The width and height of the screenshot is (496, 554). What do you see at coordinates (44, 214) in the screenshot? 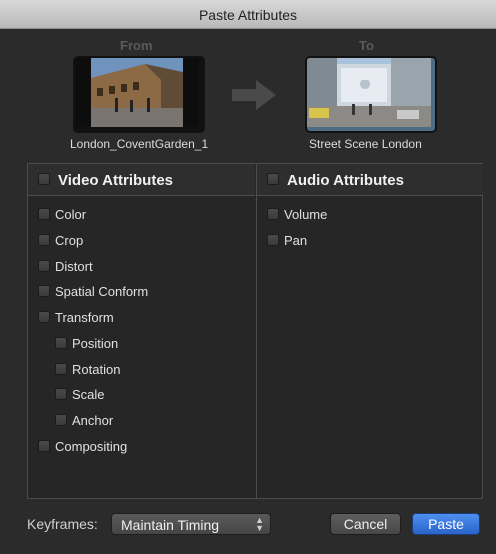
I see `color-checkbox` at bounding box center [44, 214].